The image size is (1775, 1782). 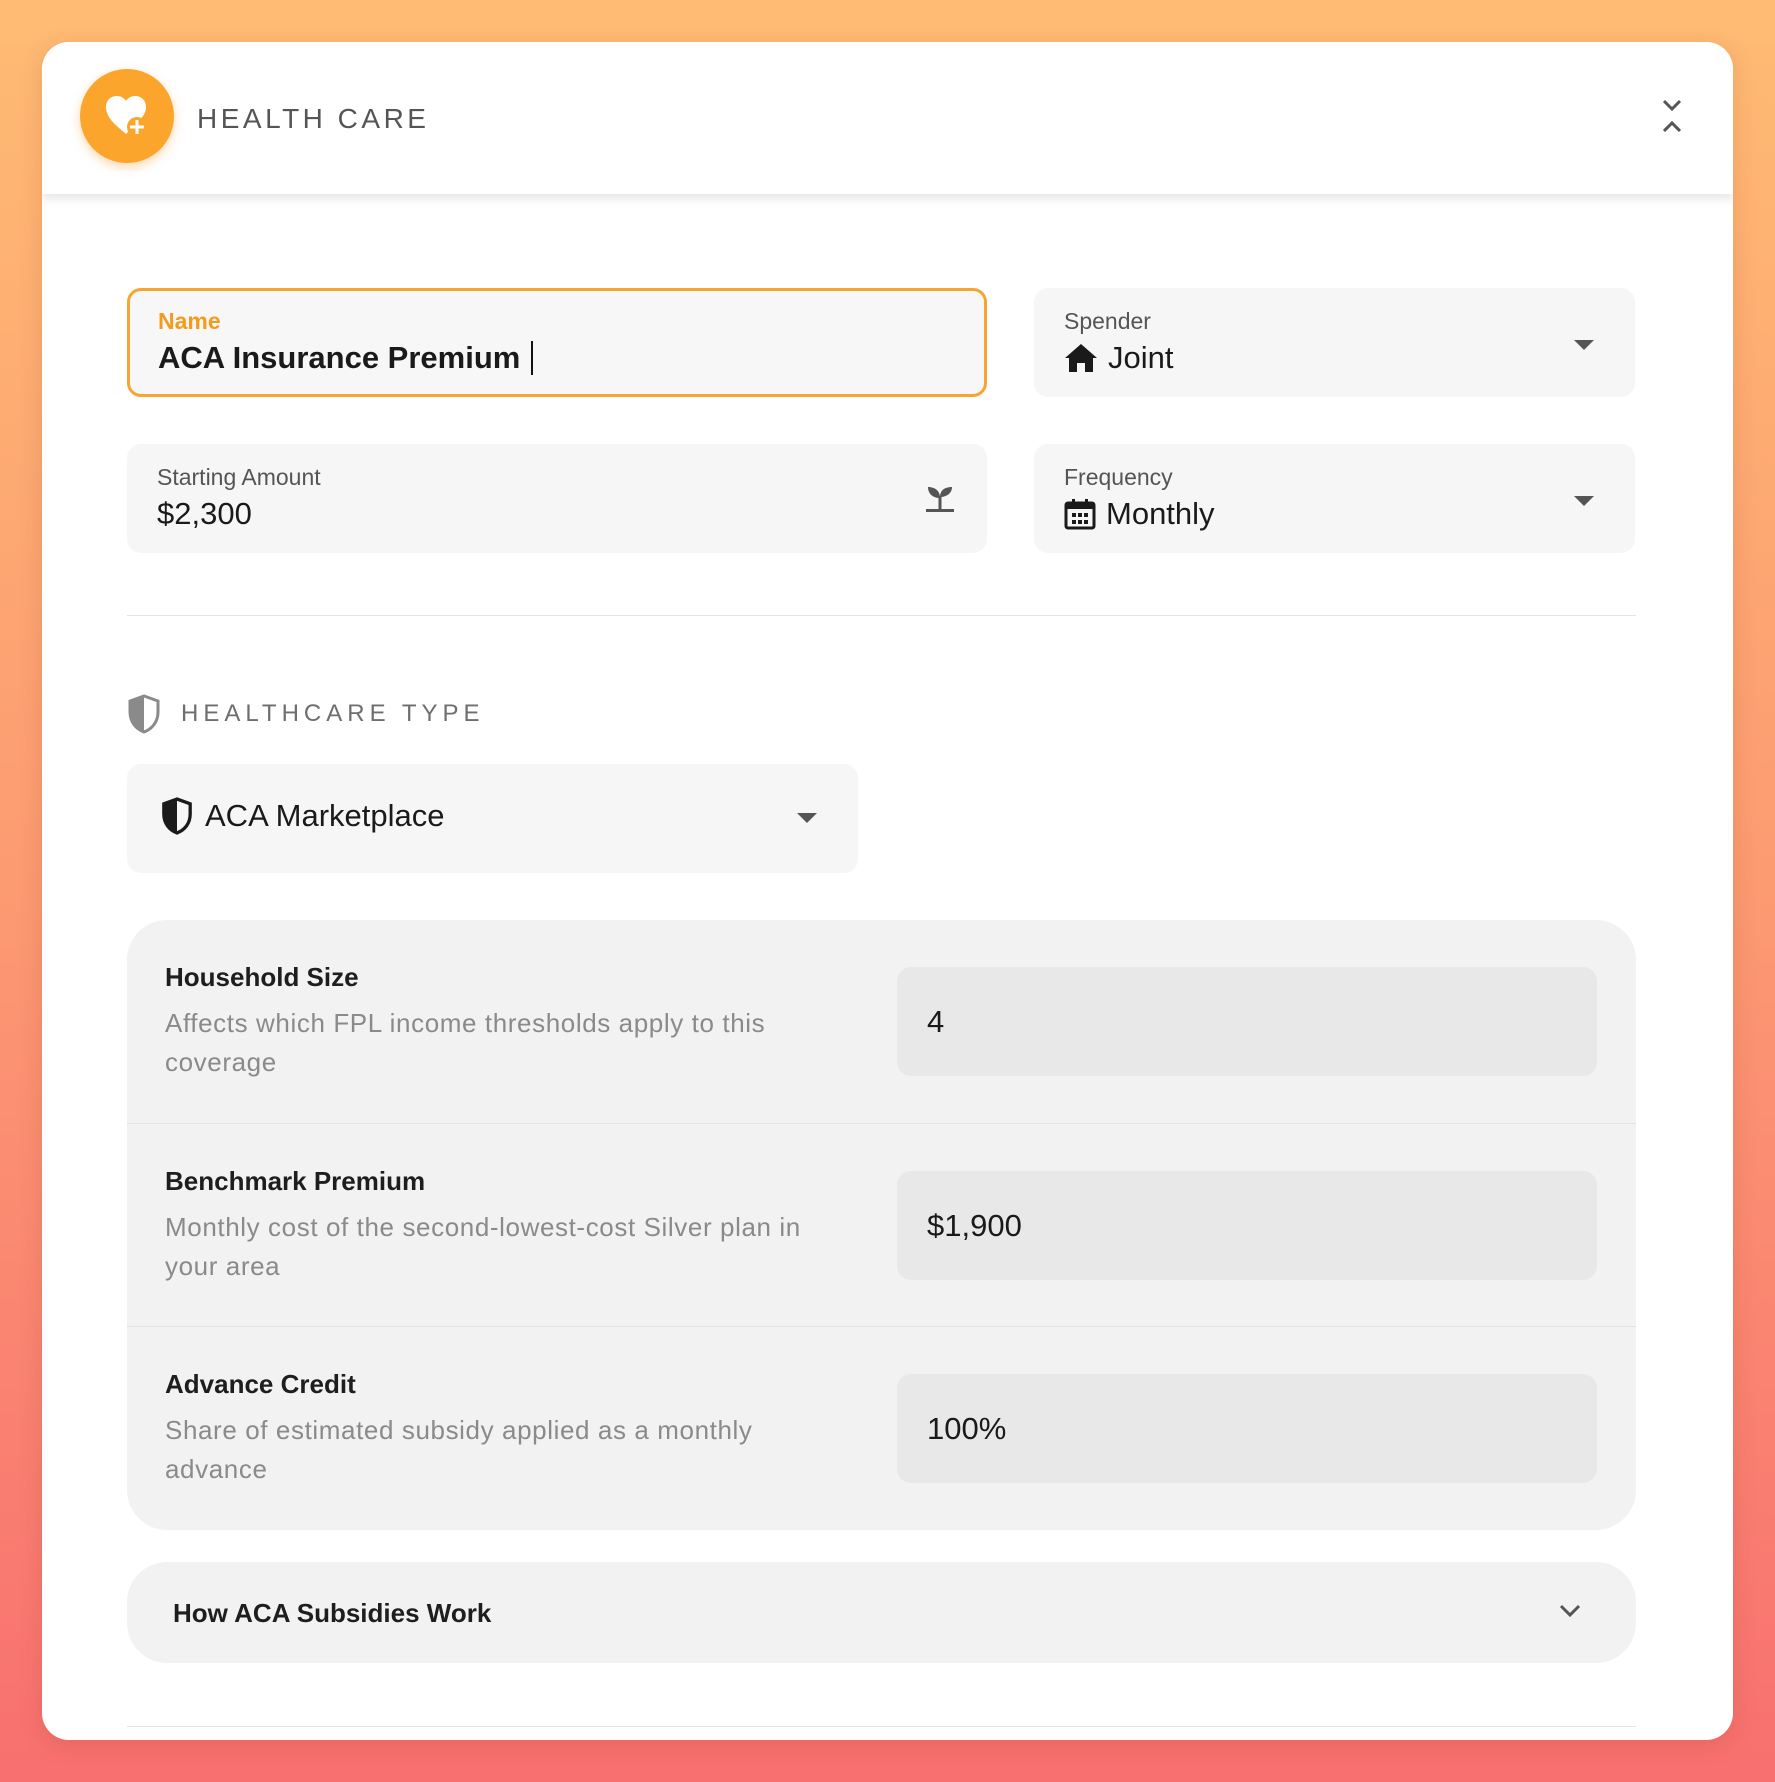 I want to click on sprout-icon, so click(x=940, y=499).